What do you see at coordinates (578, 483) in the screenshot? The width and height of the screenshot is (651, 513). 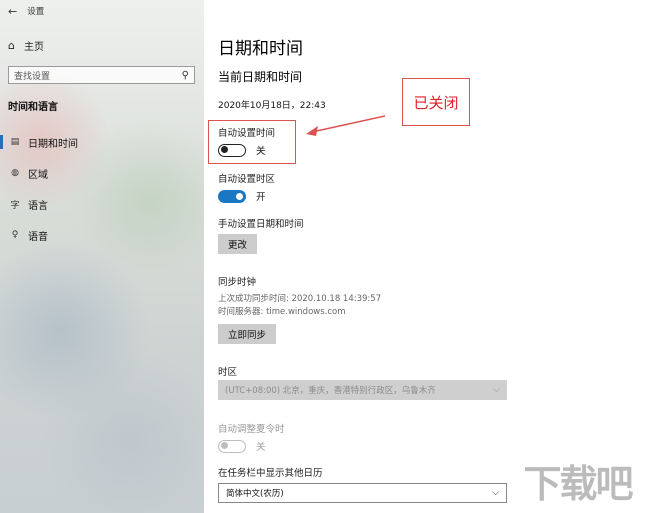 I see `watermark-logo: 下载吧` at bounding box center [578, 483].